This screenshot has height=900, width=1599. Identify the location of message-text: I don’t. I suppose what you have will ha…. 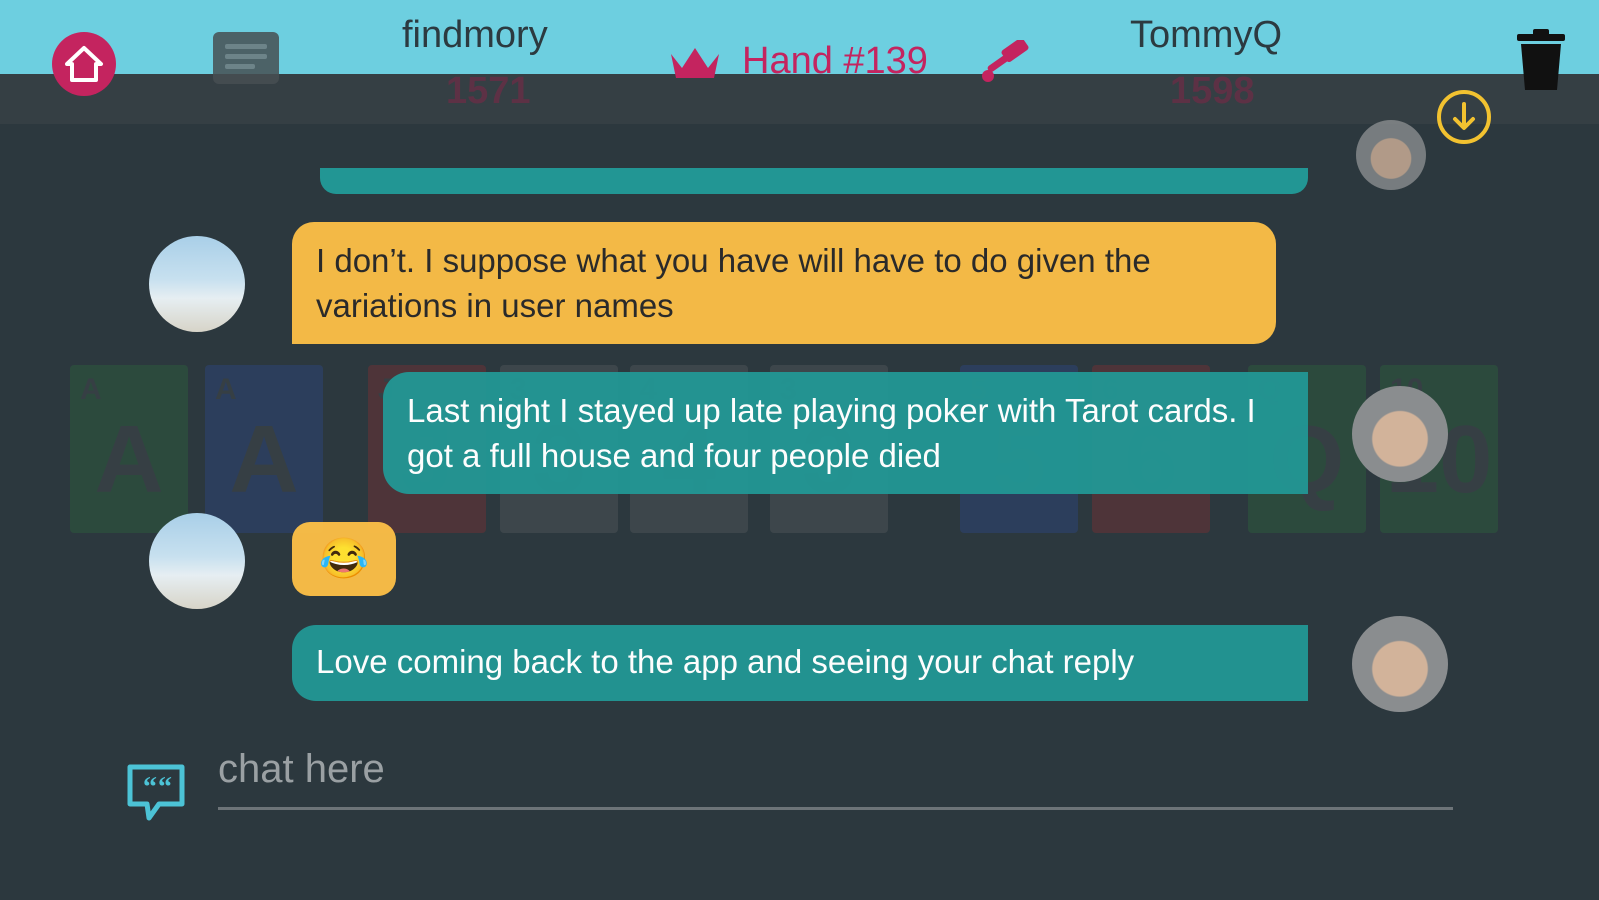
(733, 283).